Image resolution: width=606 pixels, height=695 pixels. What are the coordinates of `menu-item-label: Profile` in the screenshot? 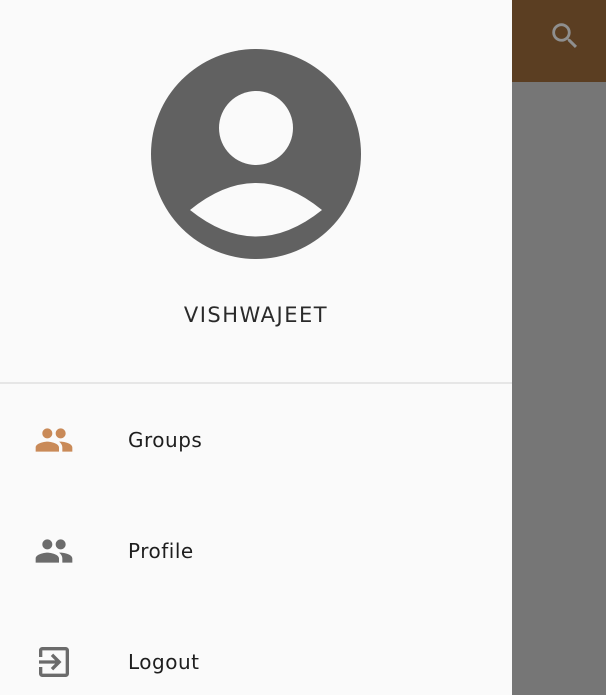 It's located at (161, 550).